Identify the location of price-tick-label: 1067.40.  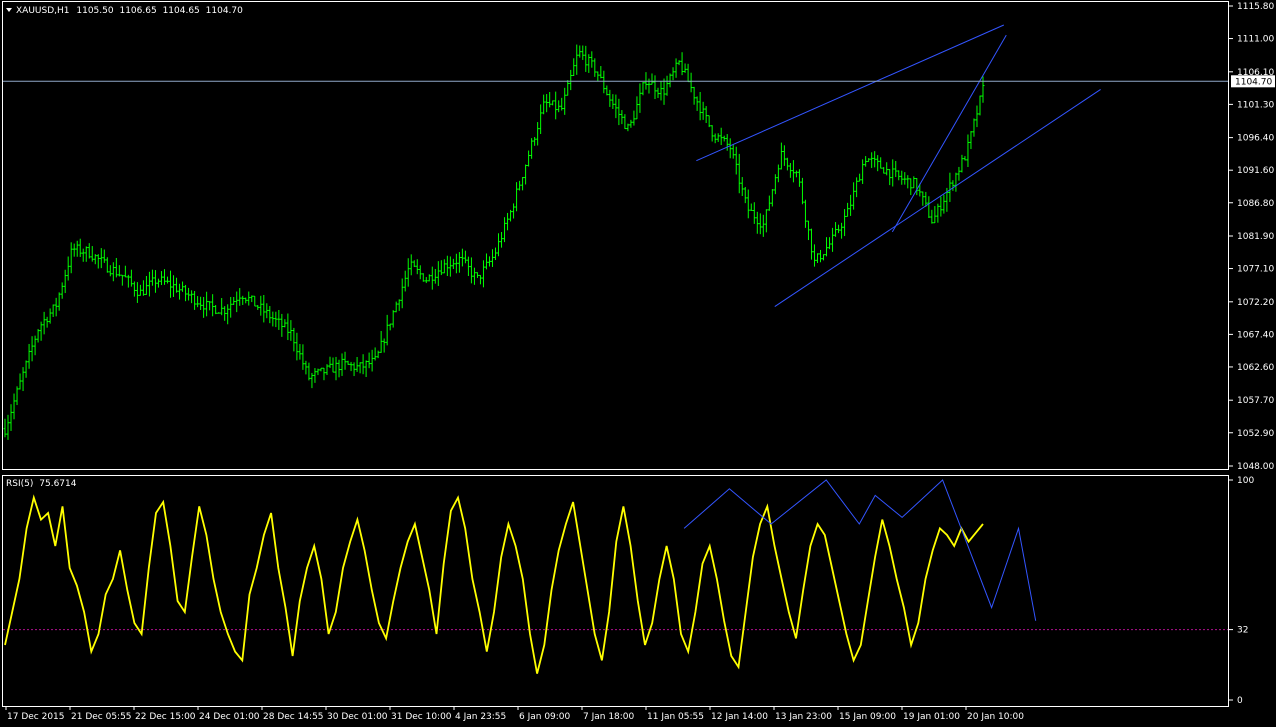
(1255, 335).